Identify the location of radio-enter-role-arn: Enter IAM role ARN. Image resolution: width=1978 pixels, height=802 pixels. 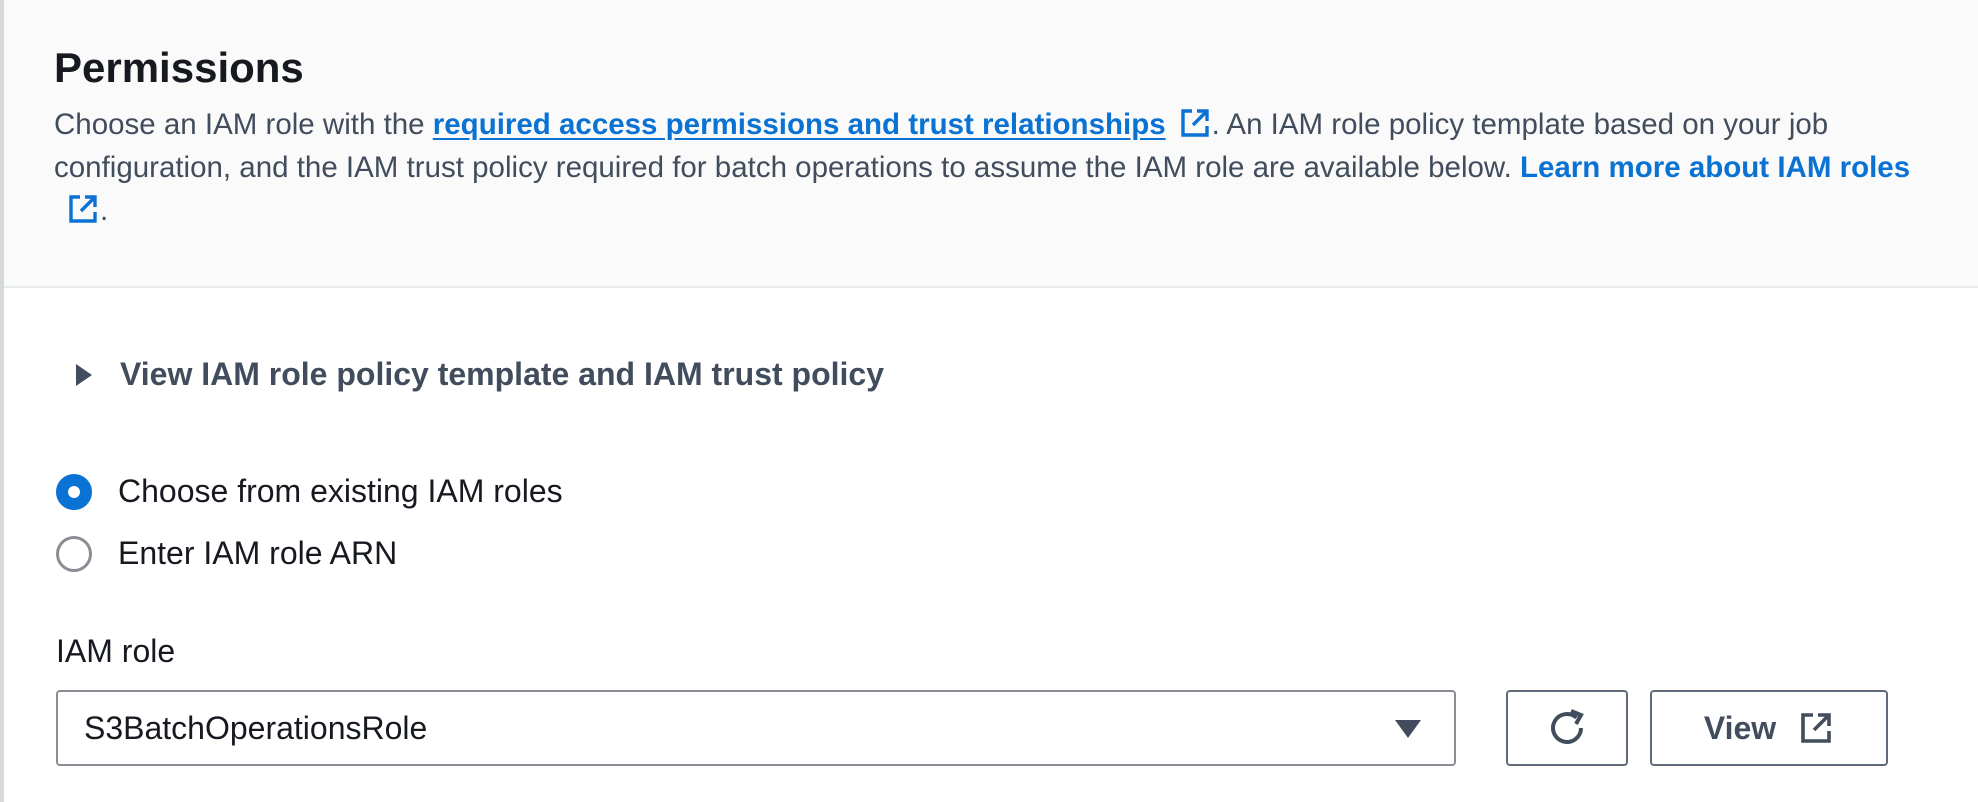
(226, 553).